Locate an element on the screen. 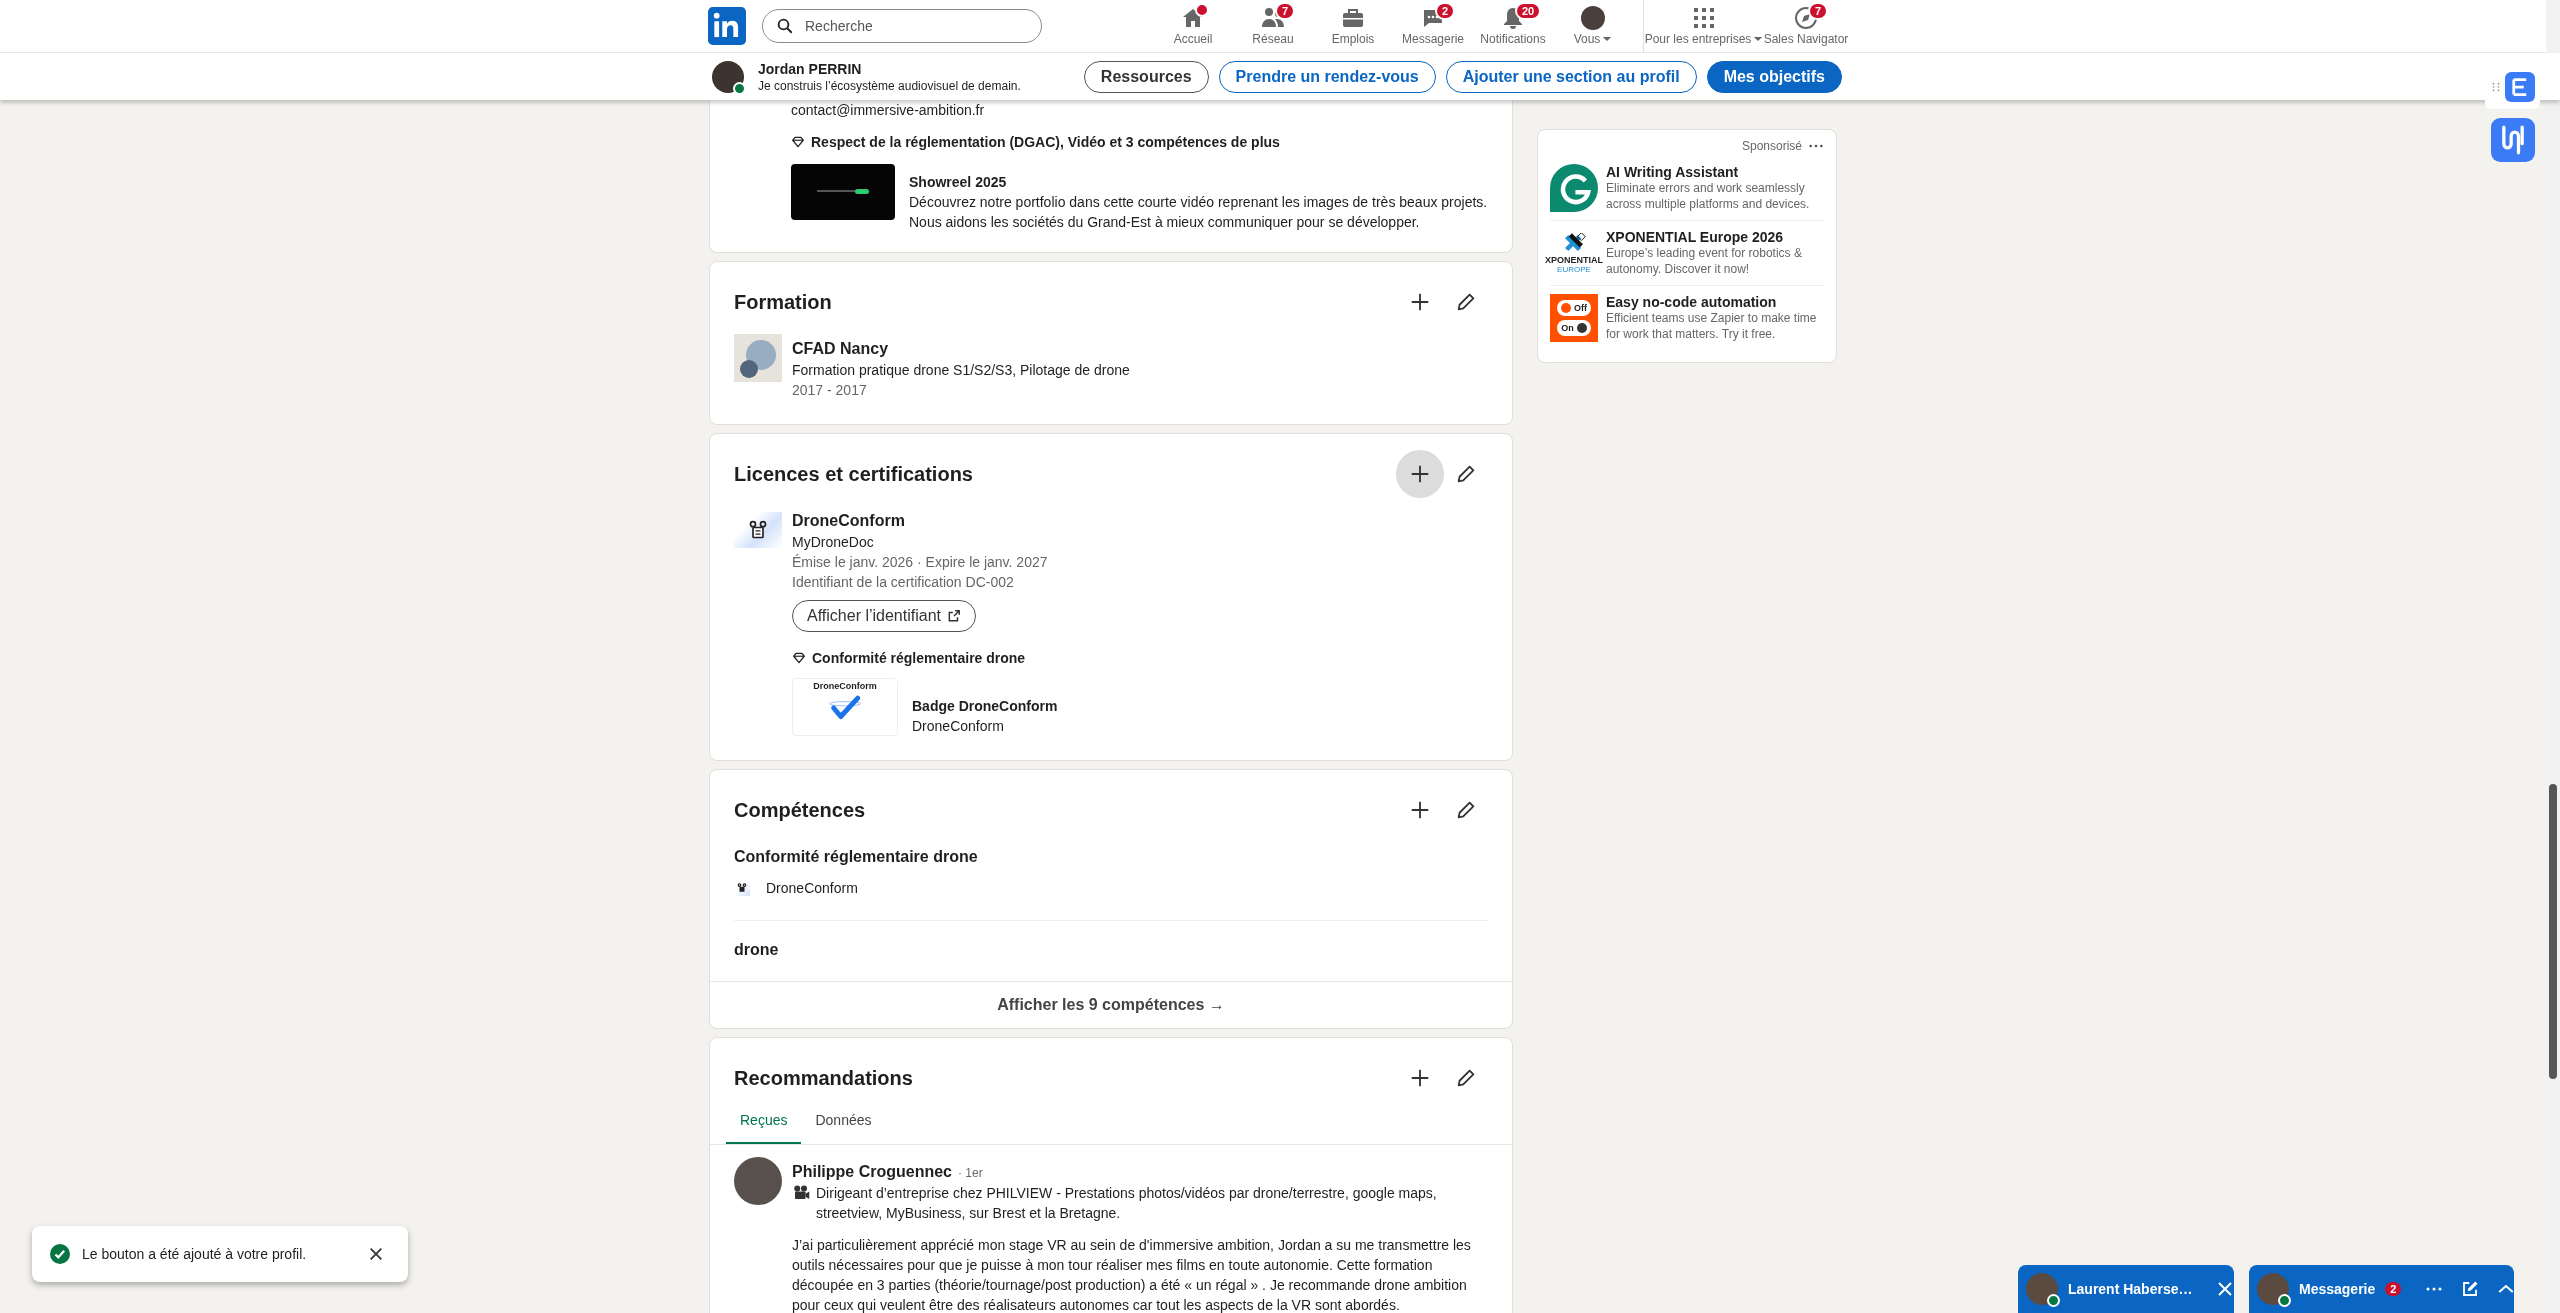  ad-text: Eliminate errors and work seamlessly across multiple platforms and devices. is located at coordinates (1708, 196).